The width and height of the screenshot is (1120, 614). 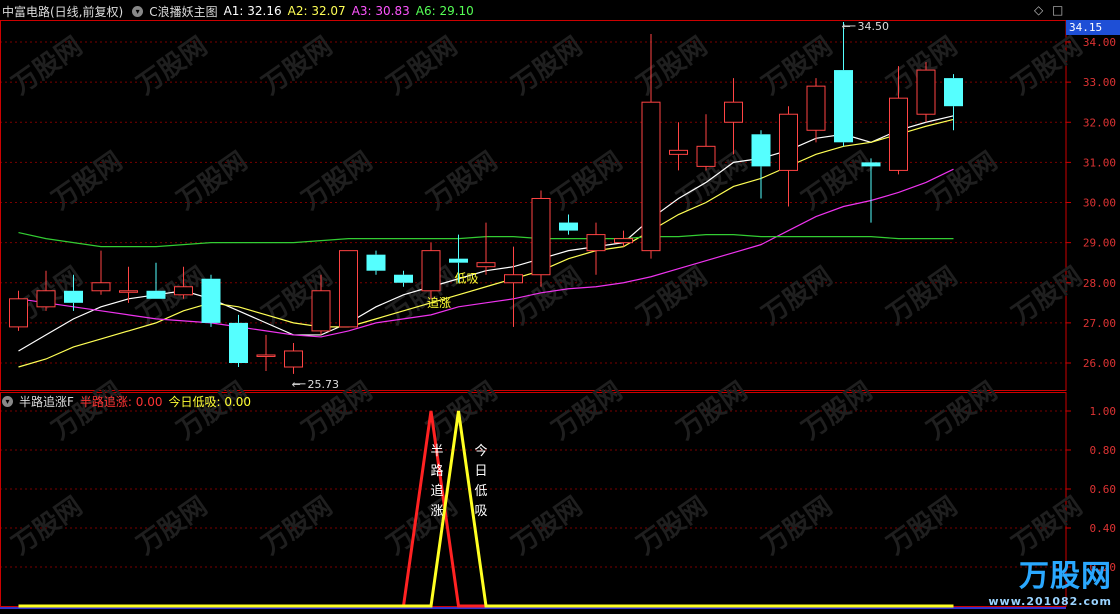 What do you see at coordinates (1038, 10) in the screenshot?
I see `diamond-icon: ◇` at bounding box center [1038, 10].